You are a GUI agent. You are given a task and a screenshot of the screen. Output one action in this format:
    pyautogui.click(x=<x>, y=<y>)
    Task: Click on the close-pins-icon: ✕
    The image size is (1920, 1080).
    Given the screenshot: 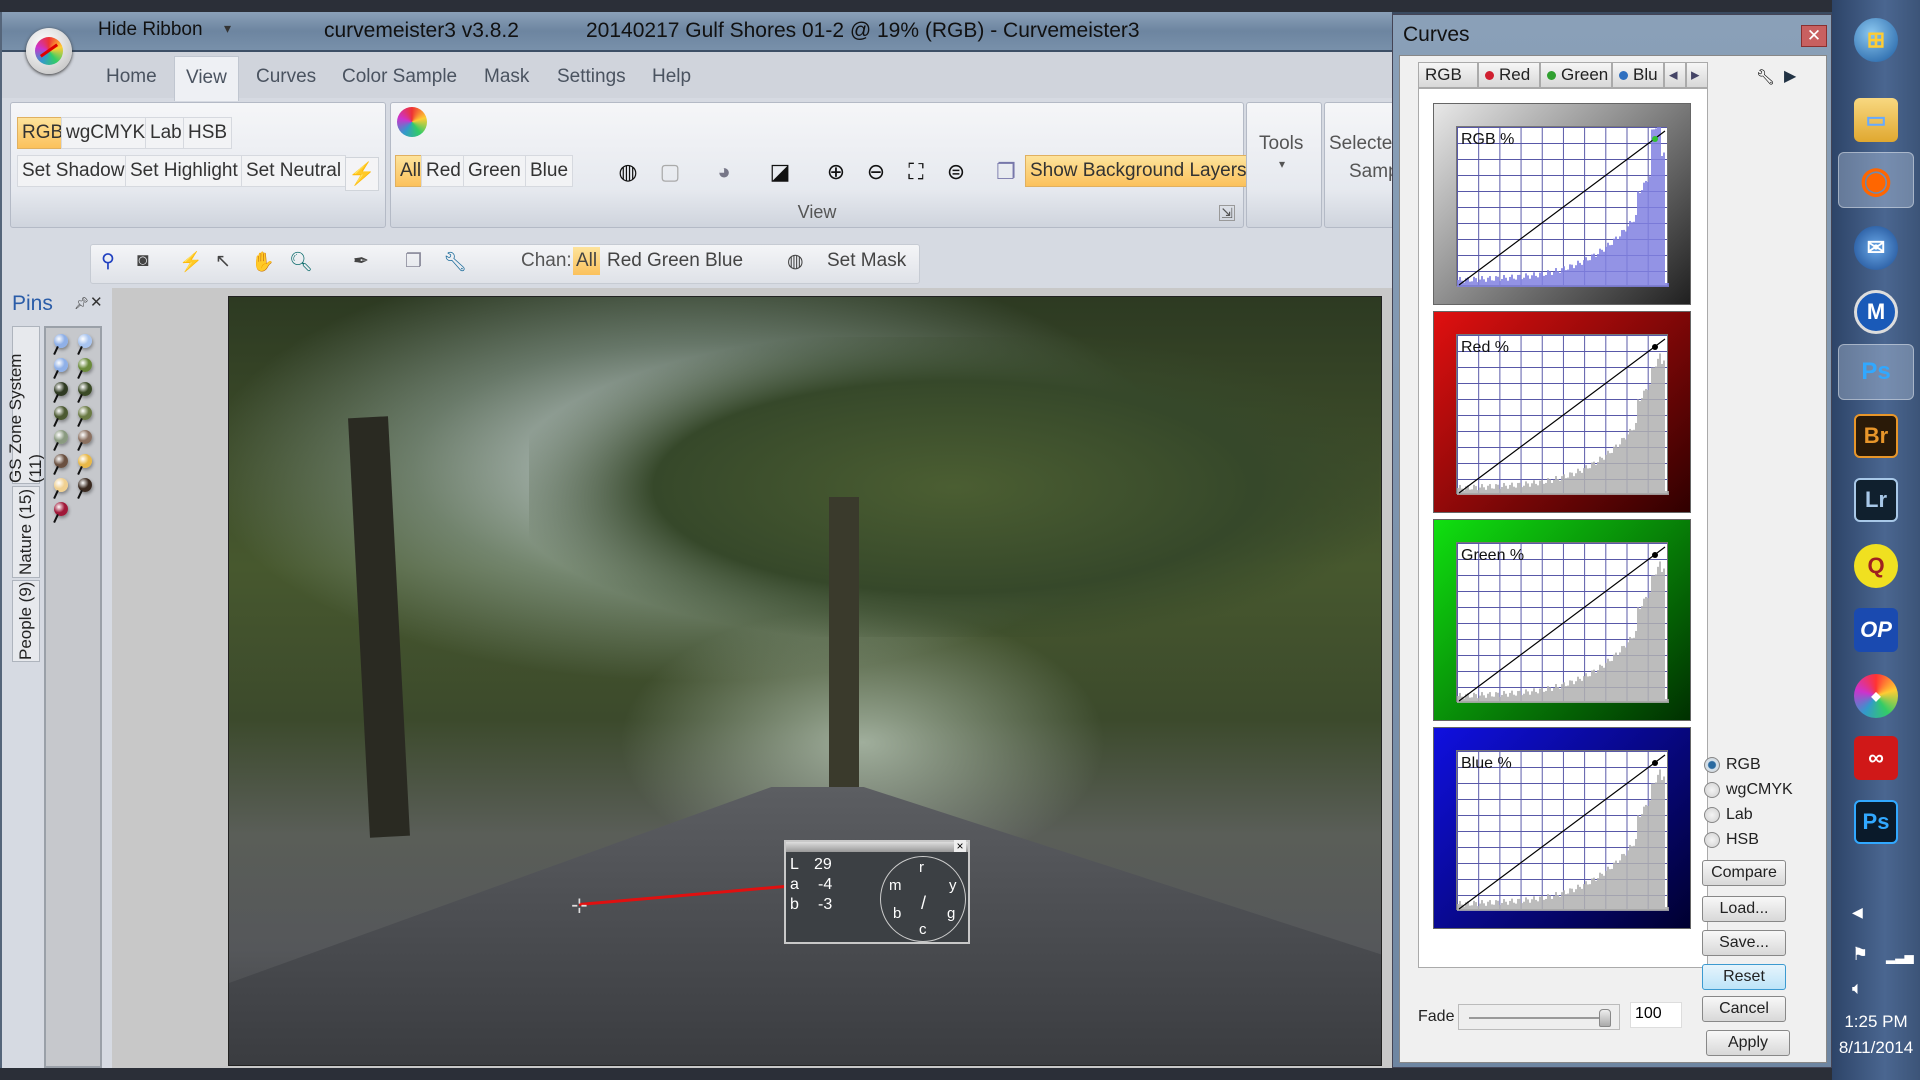 What is the action you would take?
    pyautogui.click(x=96, y=302)
    